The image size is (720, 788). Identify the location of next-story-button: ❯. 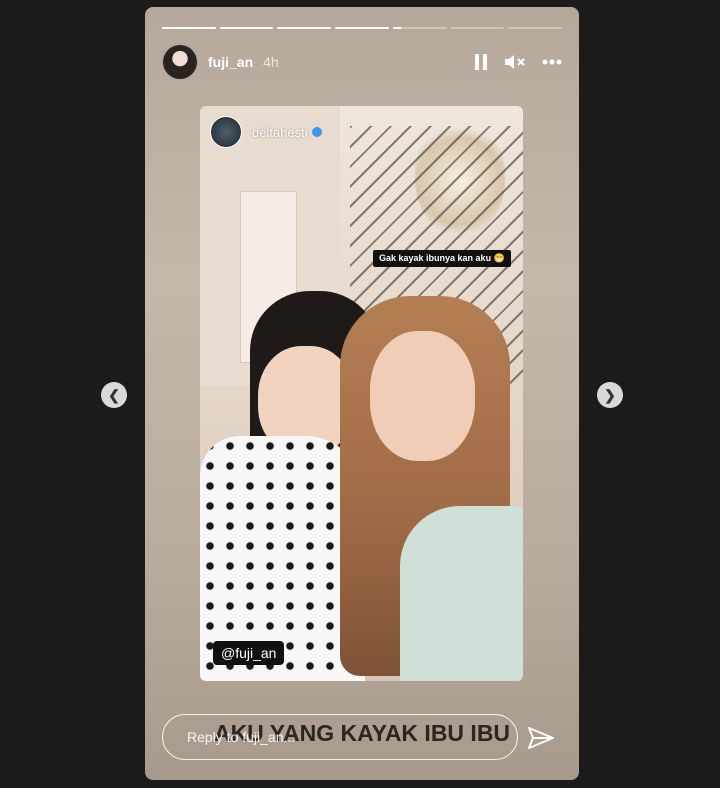
(610, 395).